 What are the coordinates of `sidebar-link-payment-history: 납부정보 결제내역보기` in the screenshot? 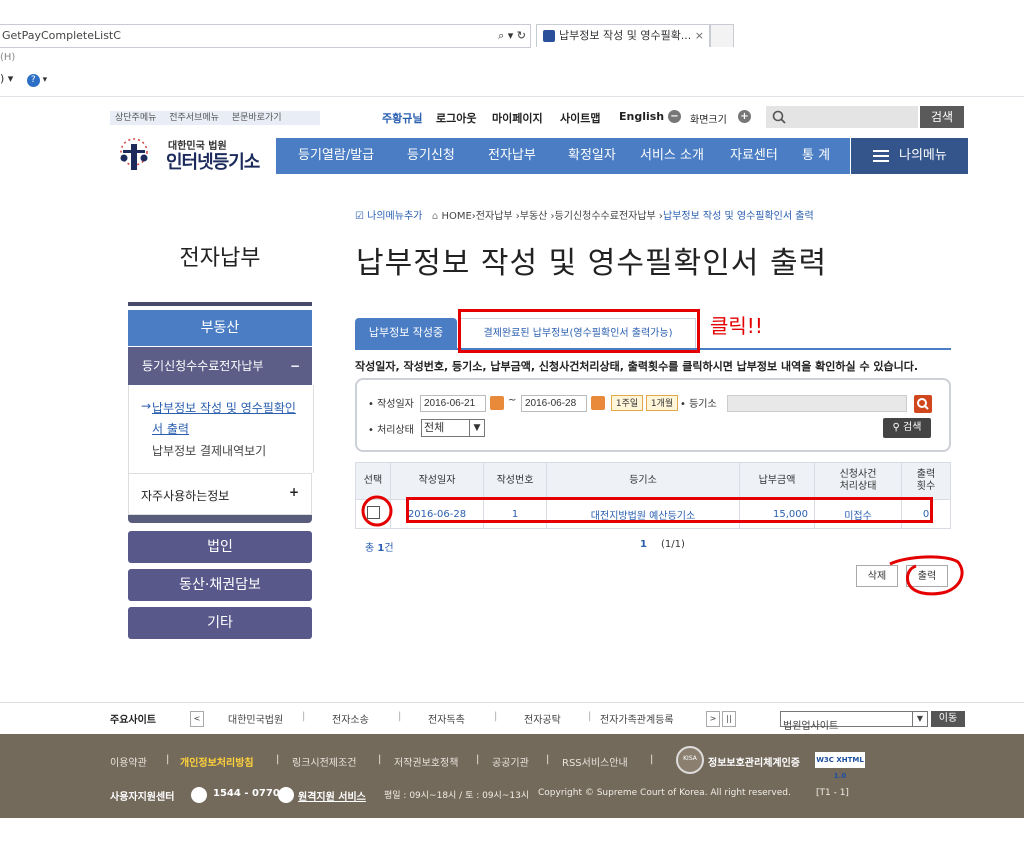 It's located at (209, 450).